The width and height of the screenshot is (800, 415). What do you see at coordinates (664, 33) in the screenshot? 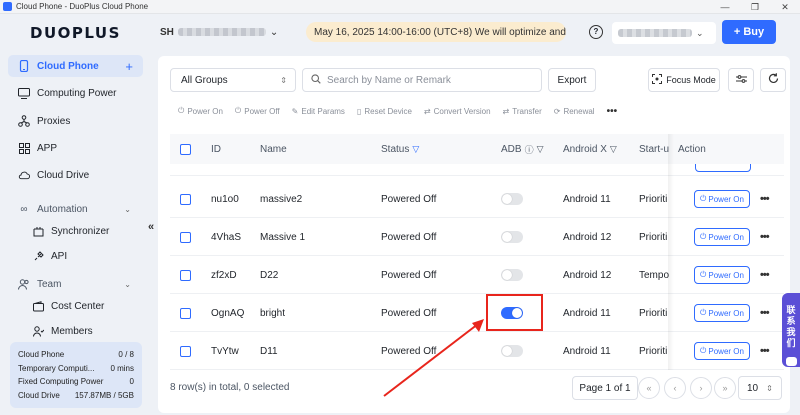
I see `user-menu: ⌄` at bounding box center [664, 33].